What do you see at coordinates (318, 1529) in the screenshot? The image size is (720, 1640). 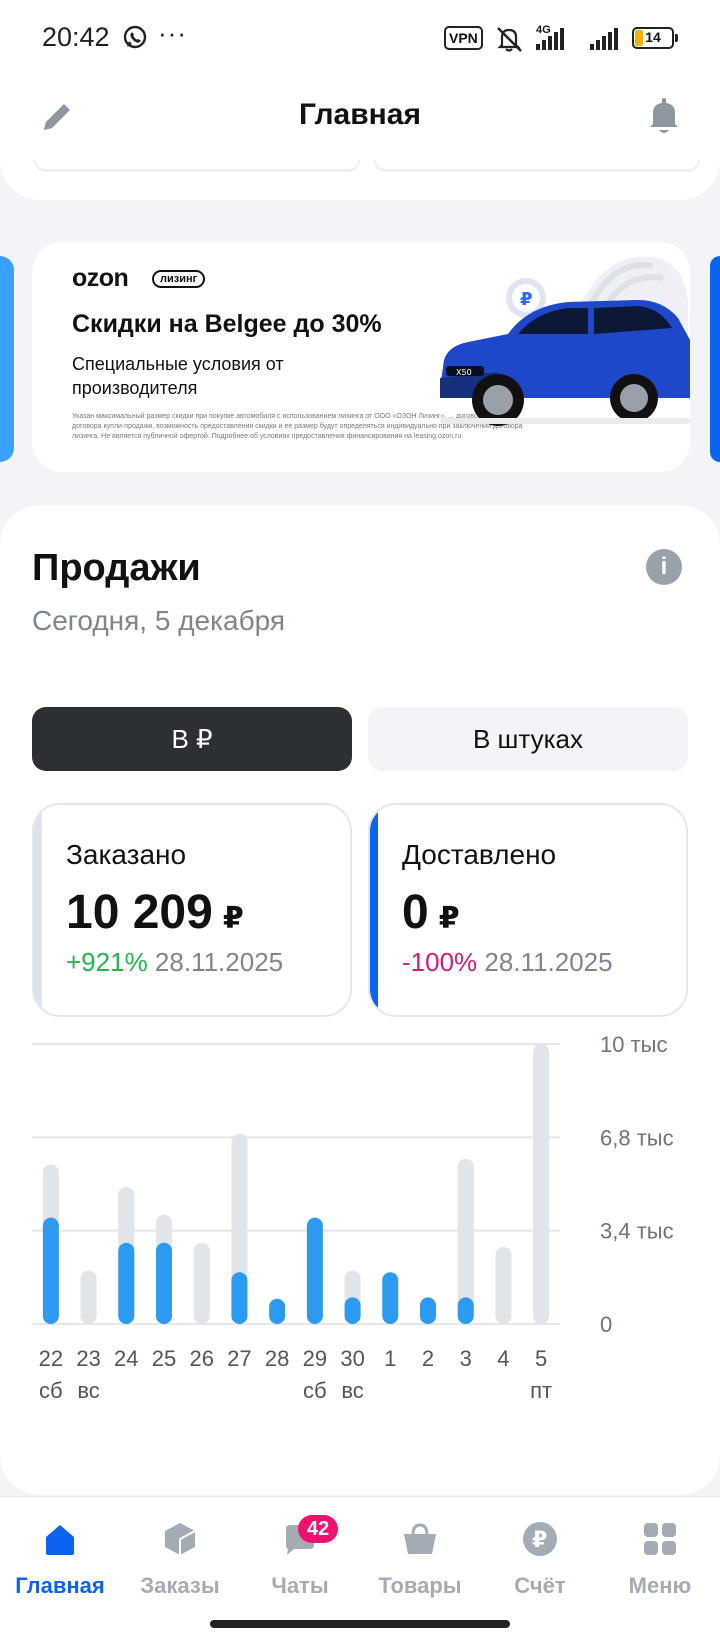 I see `chat-unread-badge: 42` at bounding box center [318, 1529].